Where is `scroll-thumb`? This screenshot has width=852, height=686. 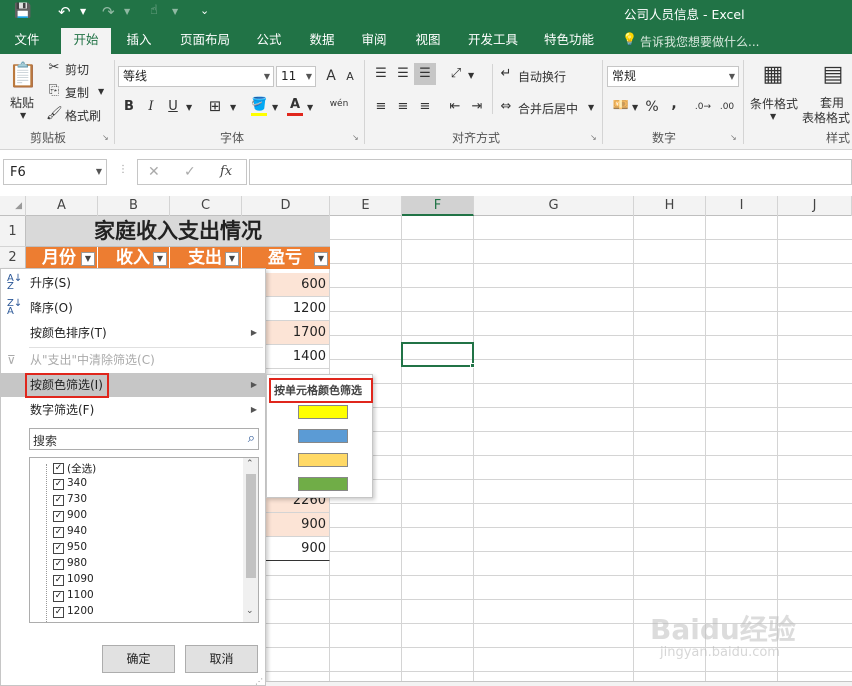
scroll-thumb is located at coordinates (251, 526).